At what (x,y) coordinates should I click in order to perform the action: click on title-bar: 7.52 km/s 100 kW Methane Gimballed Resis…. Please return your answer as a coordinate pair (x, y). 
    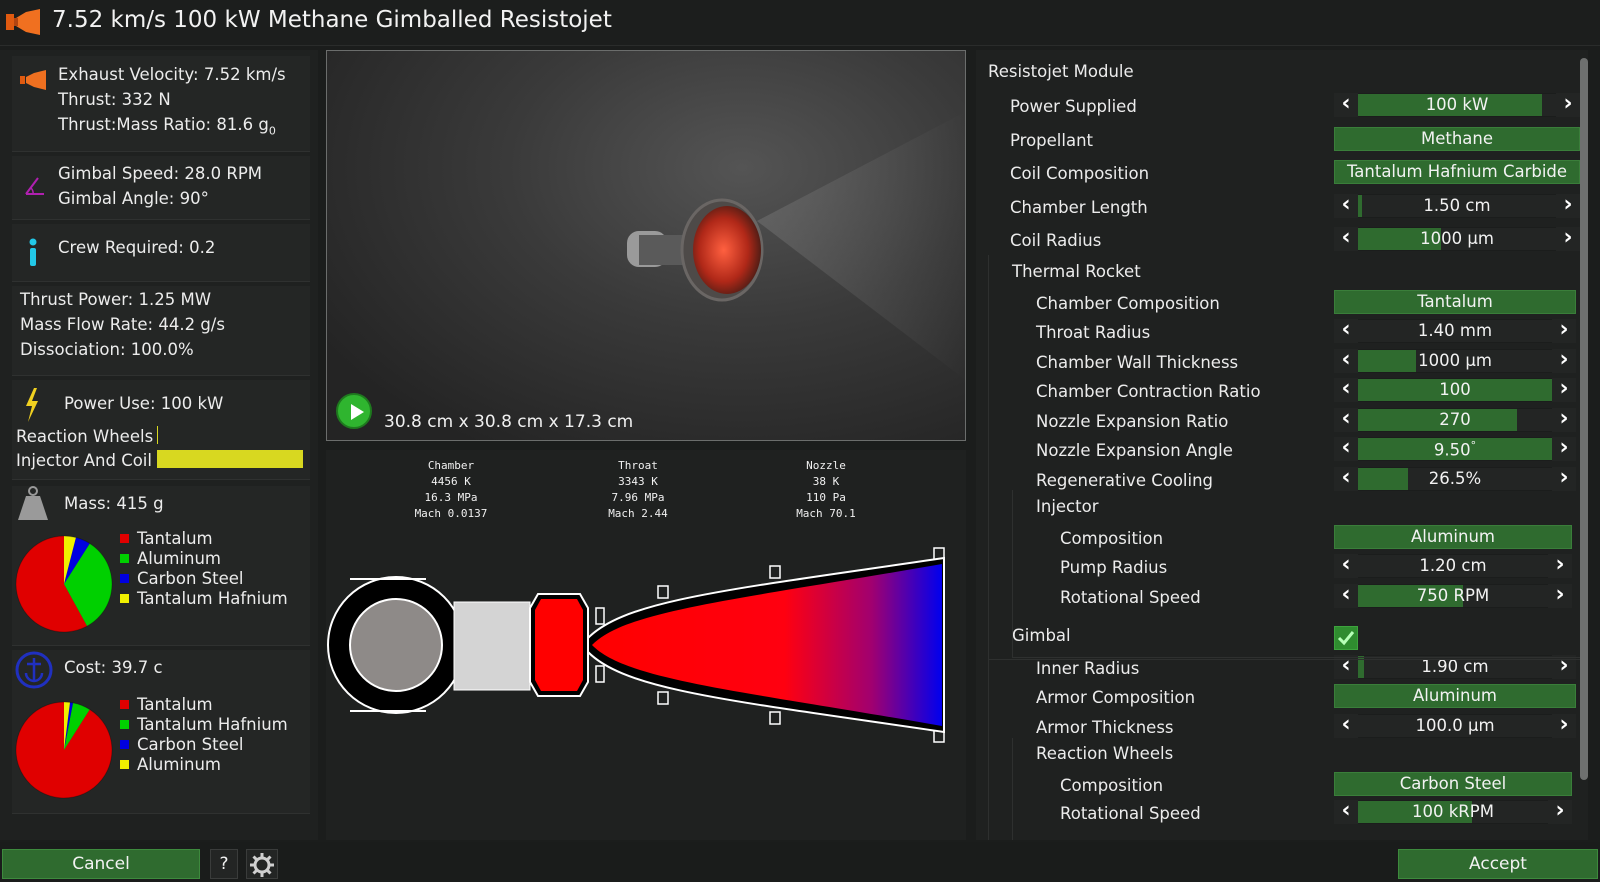
    Looking at the image, I should click on (800, 23).